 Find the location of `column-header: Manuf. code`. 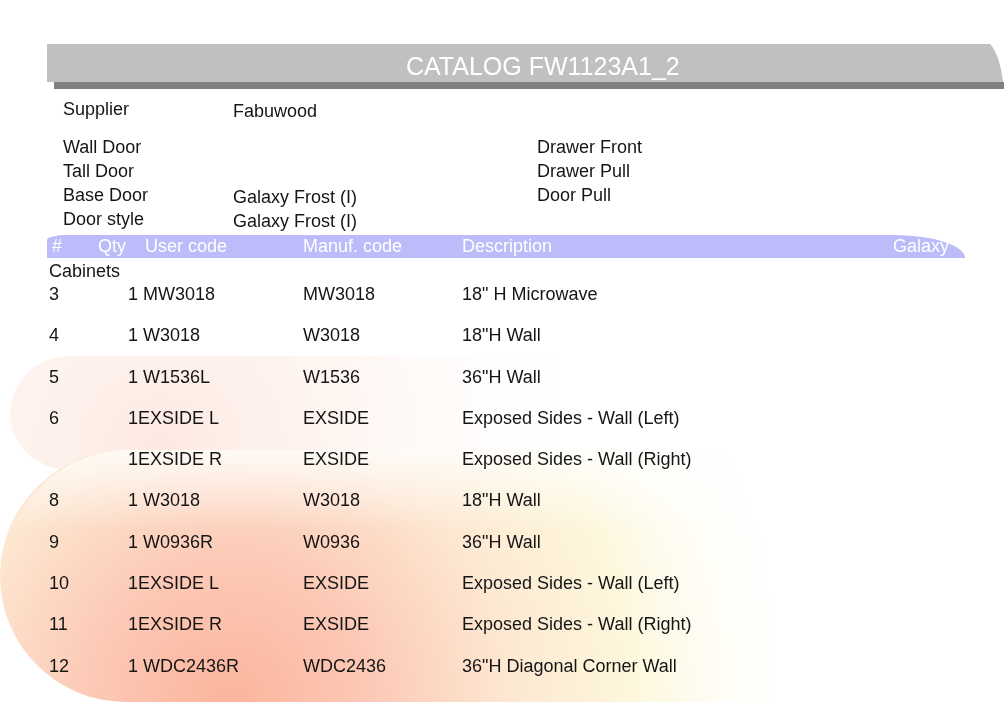

column-header: Manuf. code is located at coordinates (353, 246).